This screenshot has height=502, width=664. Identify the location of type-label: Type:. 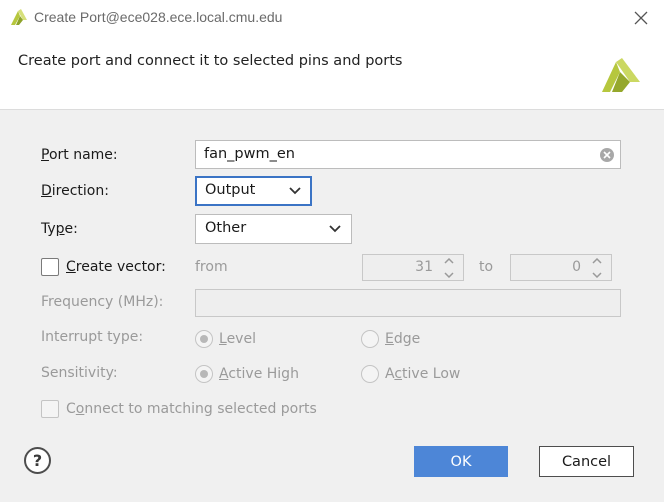
(59, 229).